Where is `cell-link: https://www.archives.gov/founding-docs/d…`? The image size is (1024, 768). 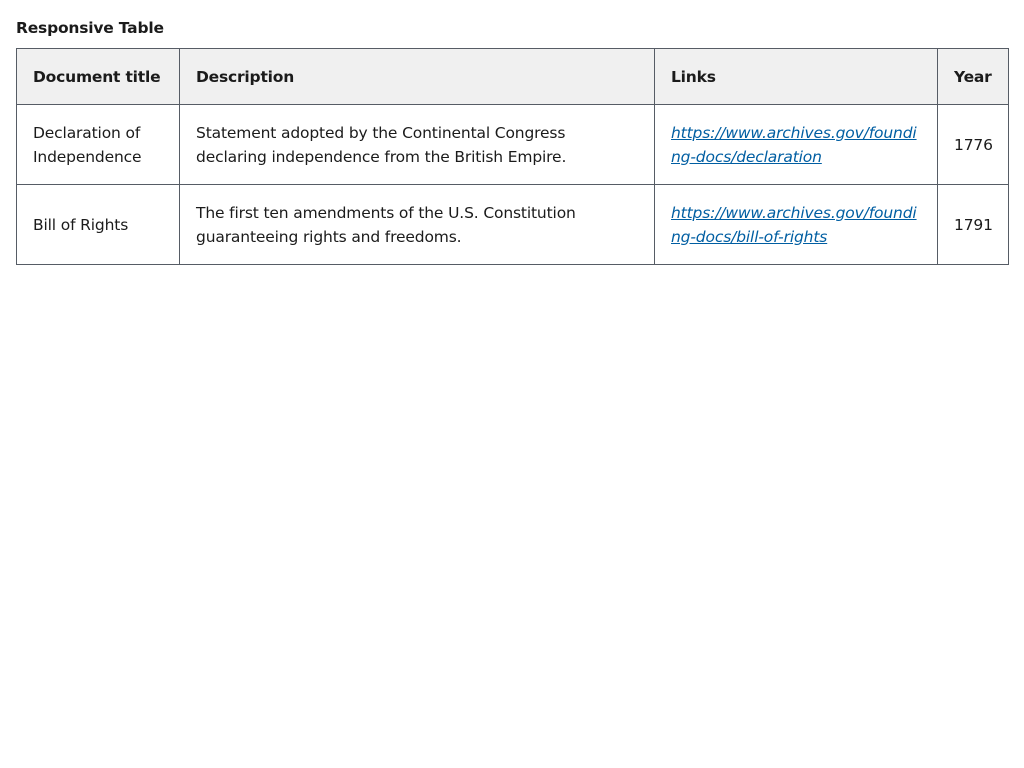 cell-link: https://www.archives.gov/founding-docs/d… is located at coordinates (796, 144).